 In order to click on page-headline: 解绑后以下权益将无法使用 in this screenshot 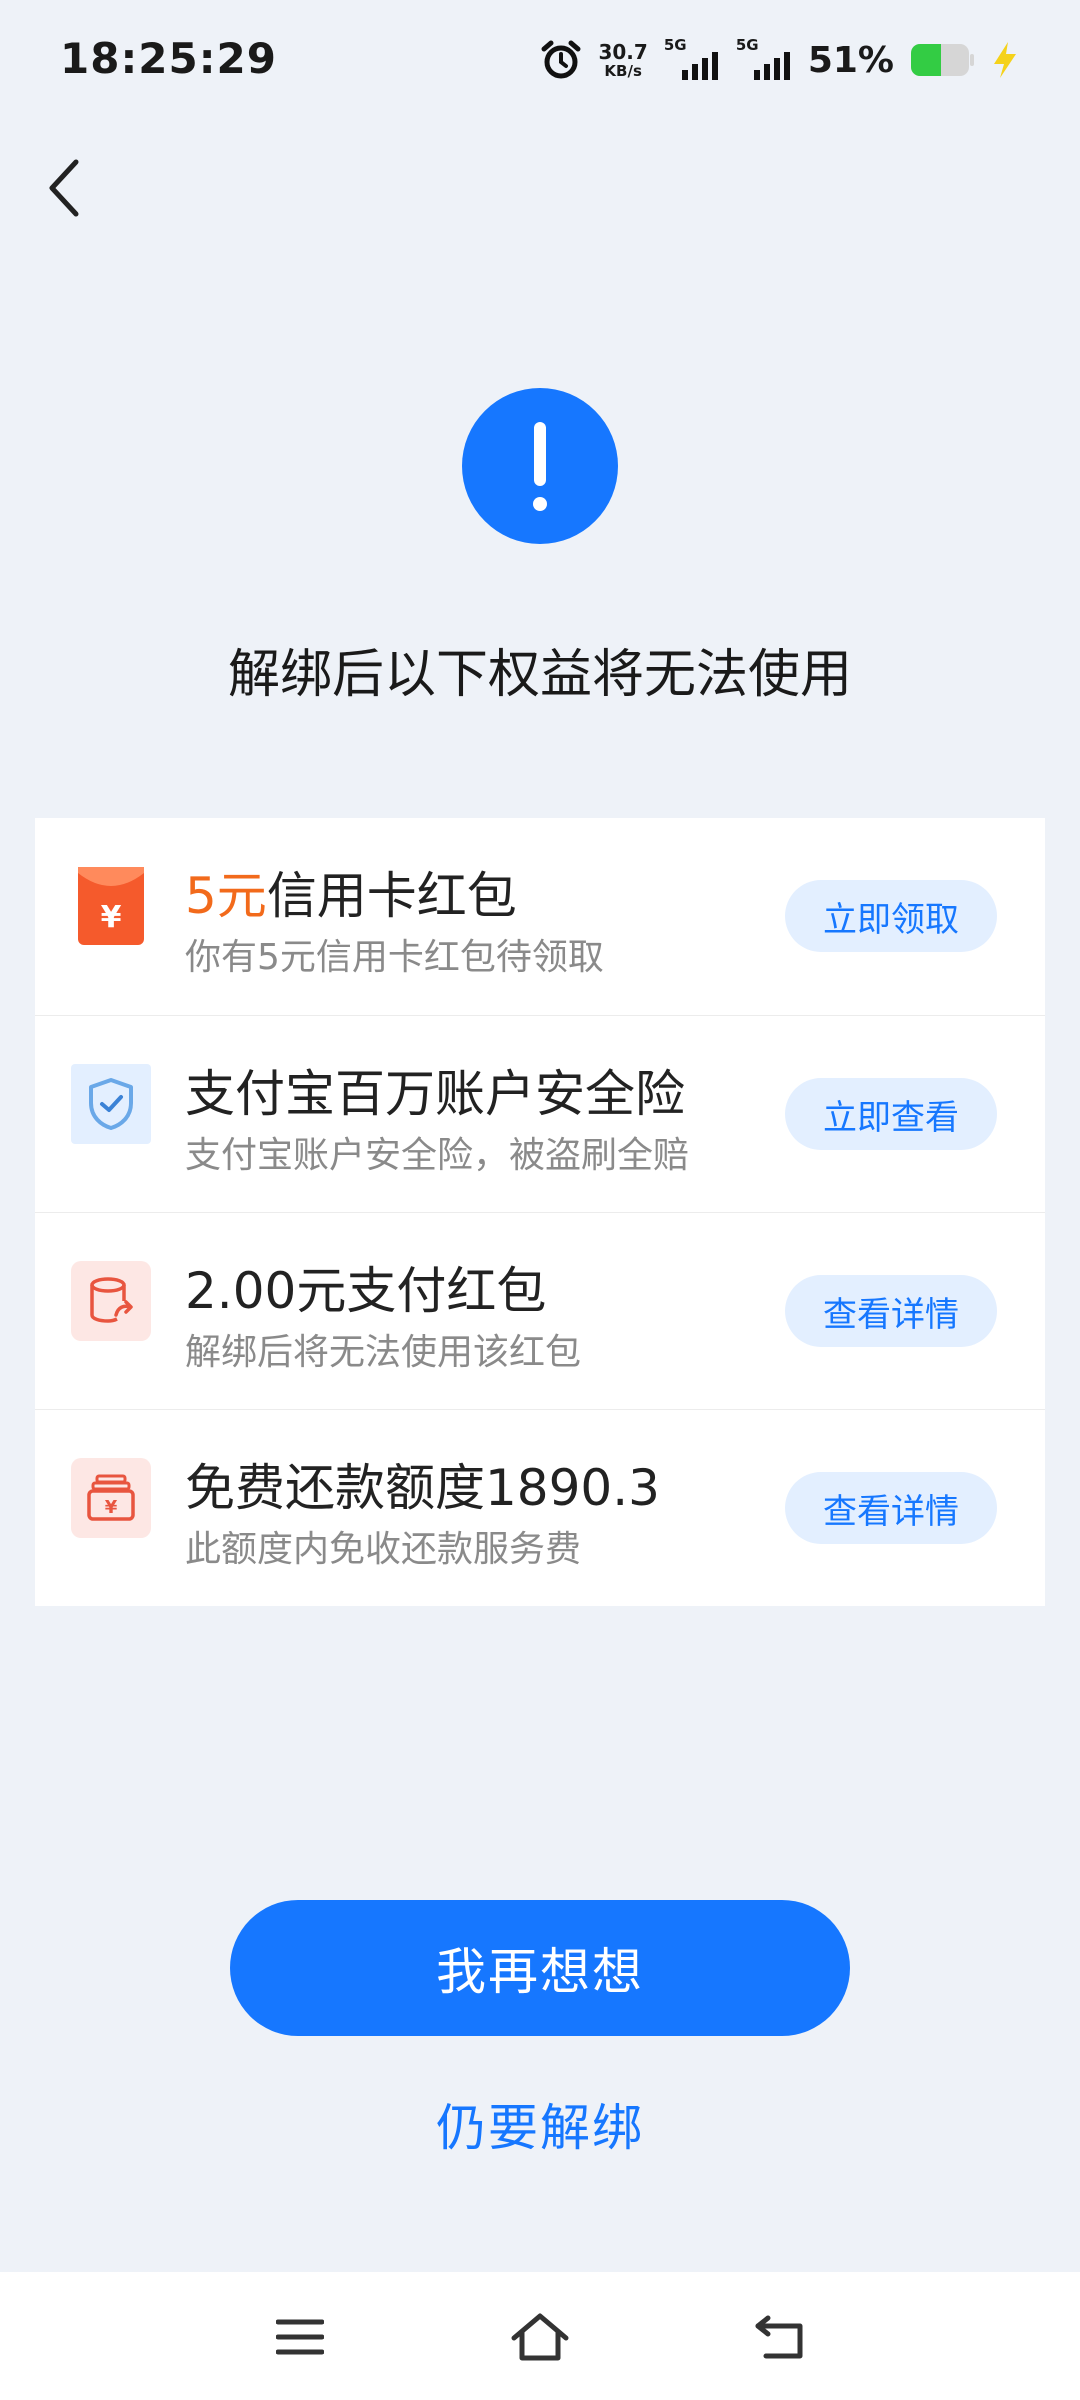, I will do `click(539, 675)`.